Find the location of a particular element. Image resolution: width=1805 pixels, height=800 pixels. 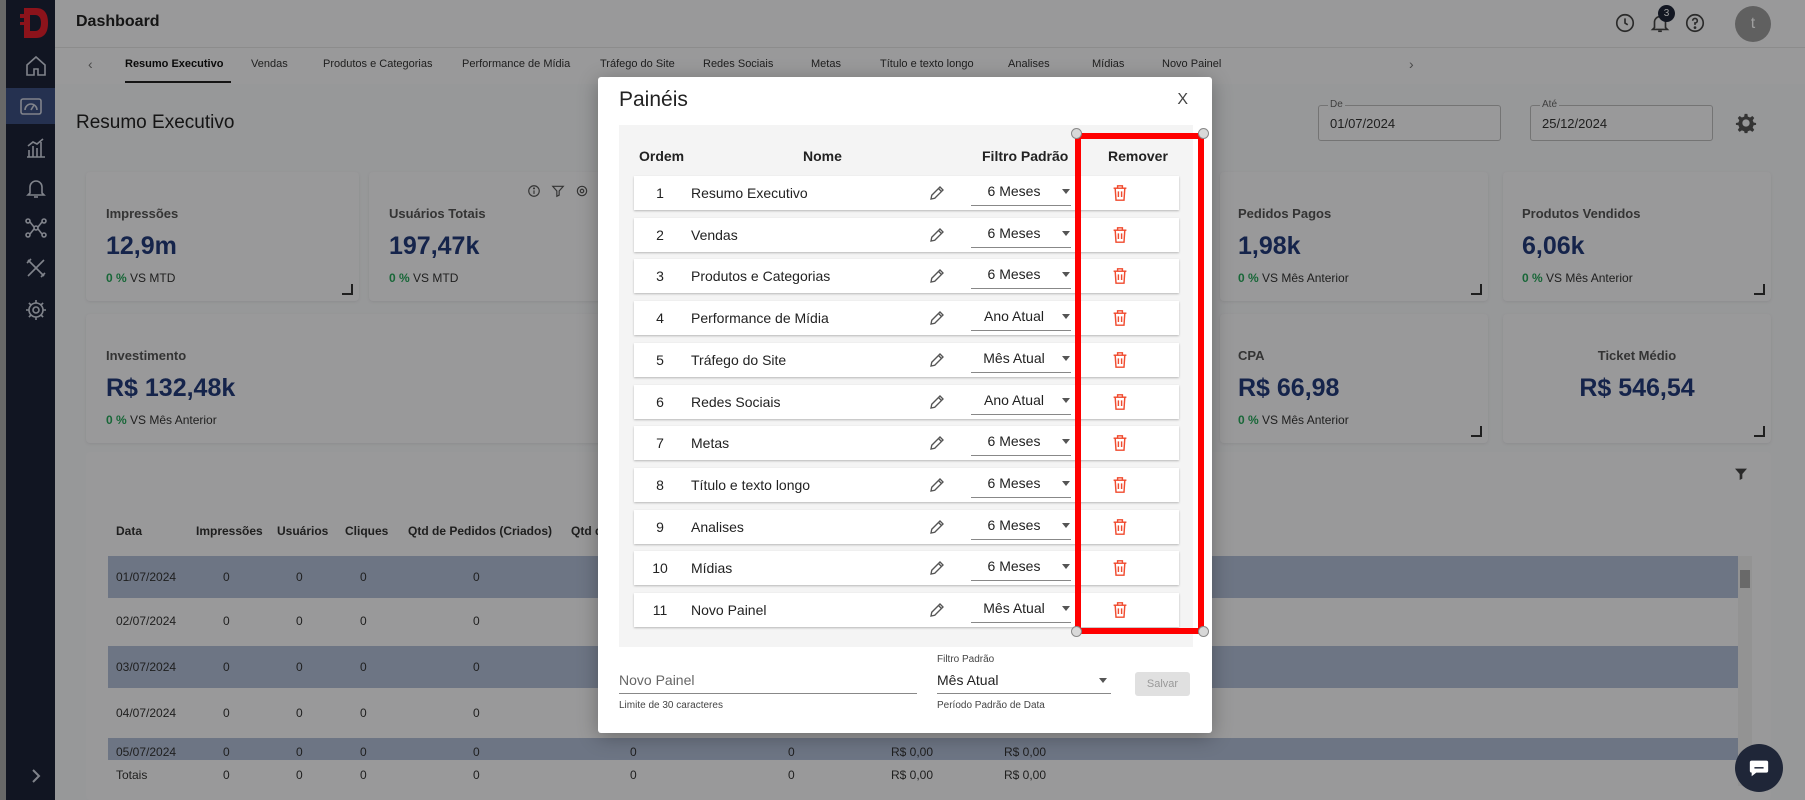

default-filter-value: Mês Atual is located at coordinates (968, 680).